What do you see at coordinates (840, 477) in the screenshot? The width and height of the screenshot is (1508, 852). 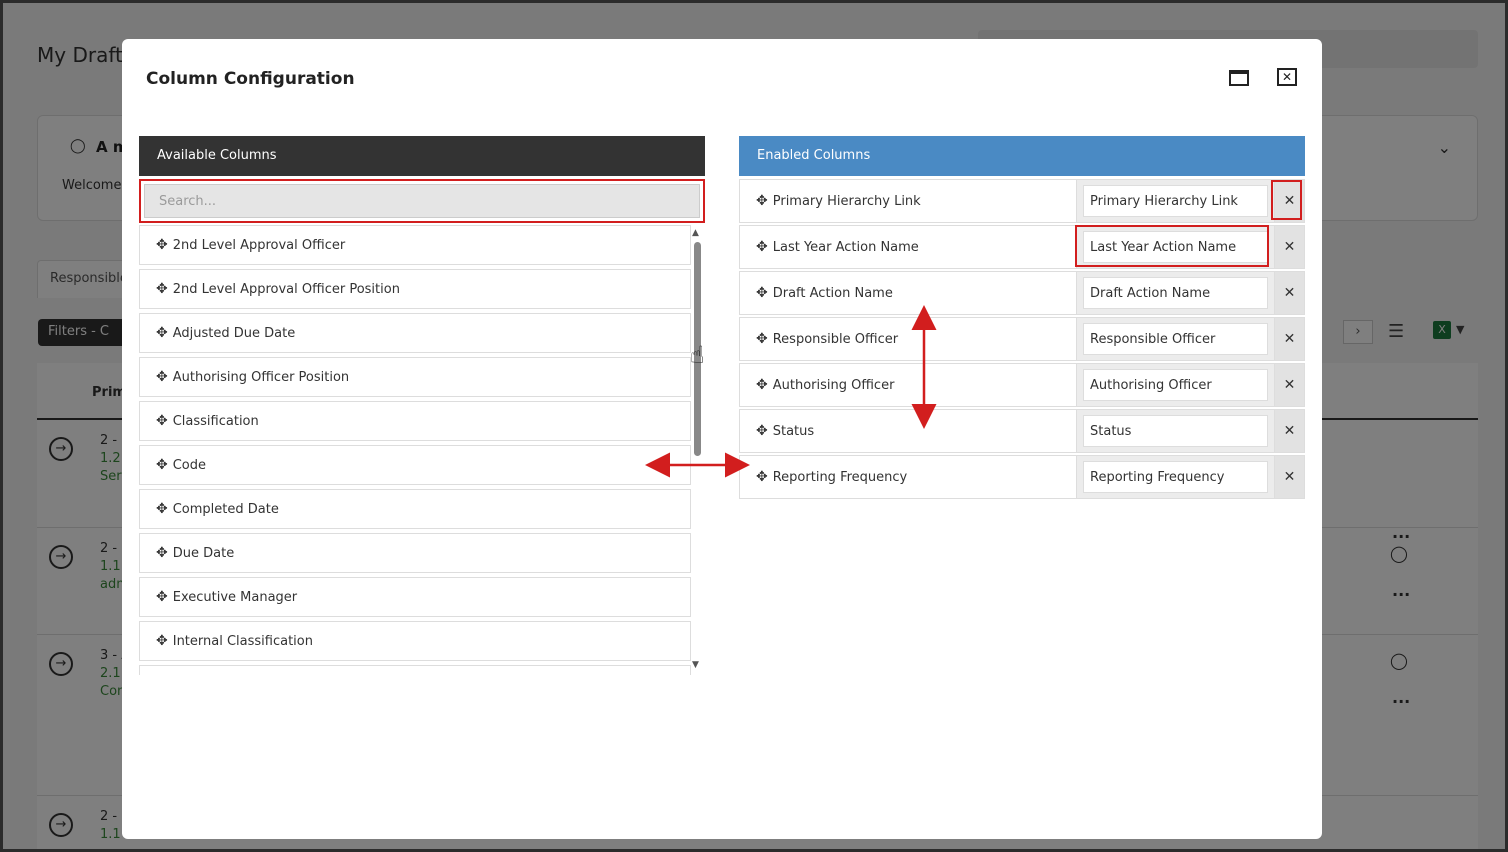 I see `column-label: Reporting Frequency` at bounding box center [840, 477].